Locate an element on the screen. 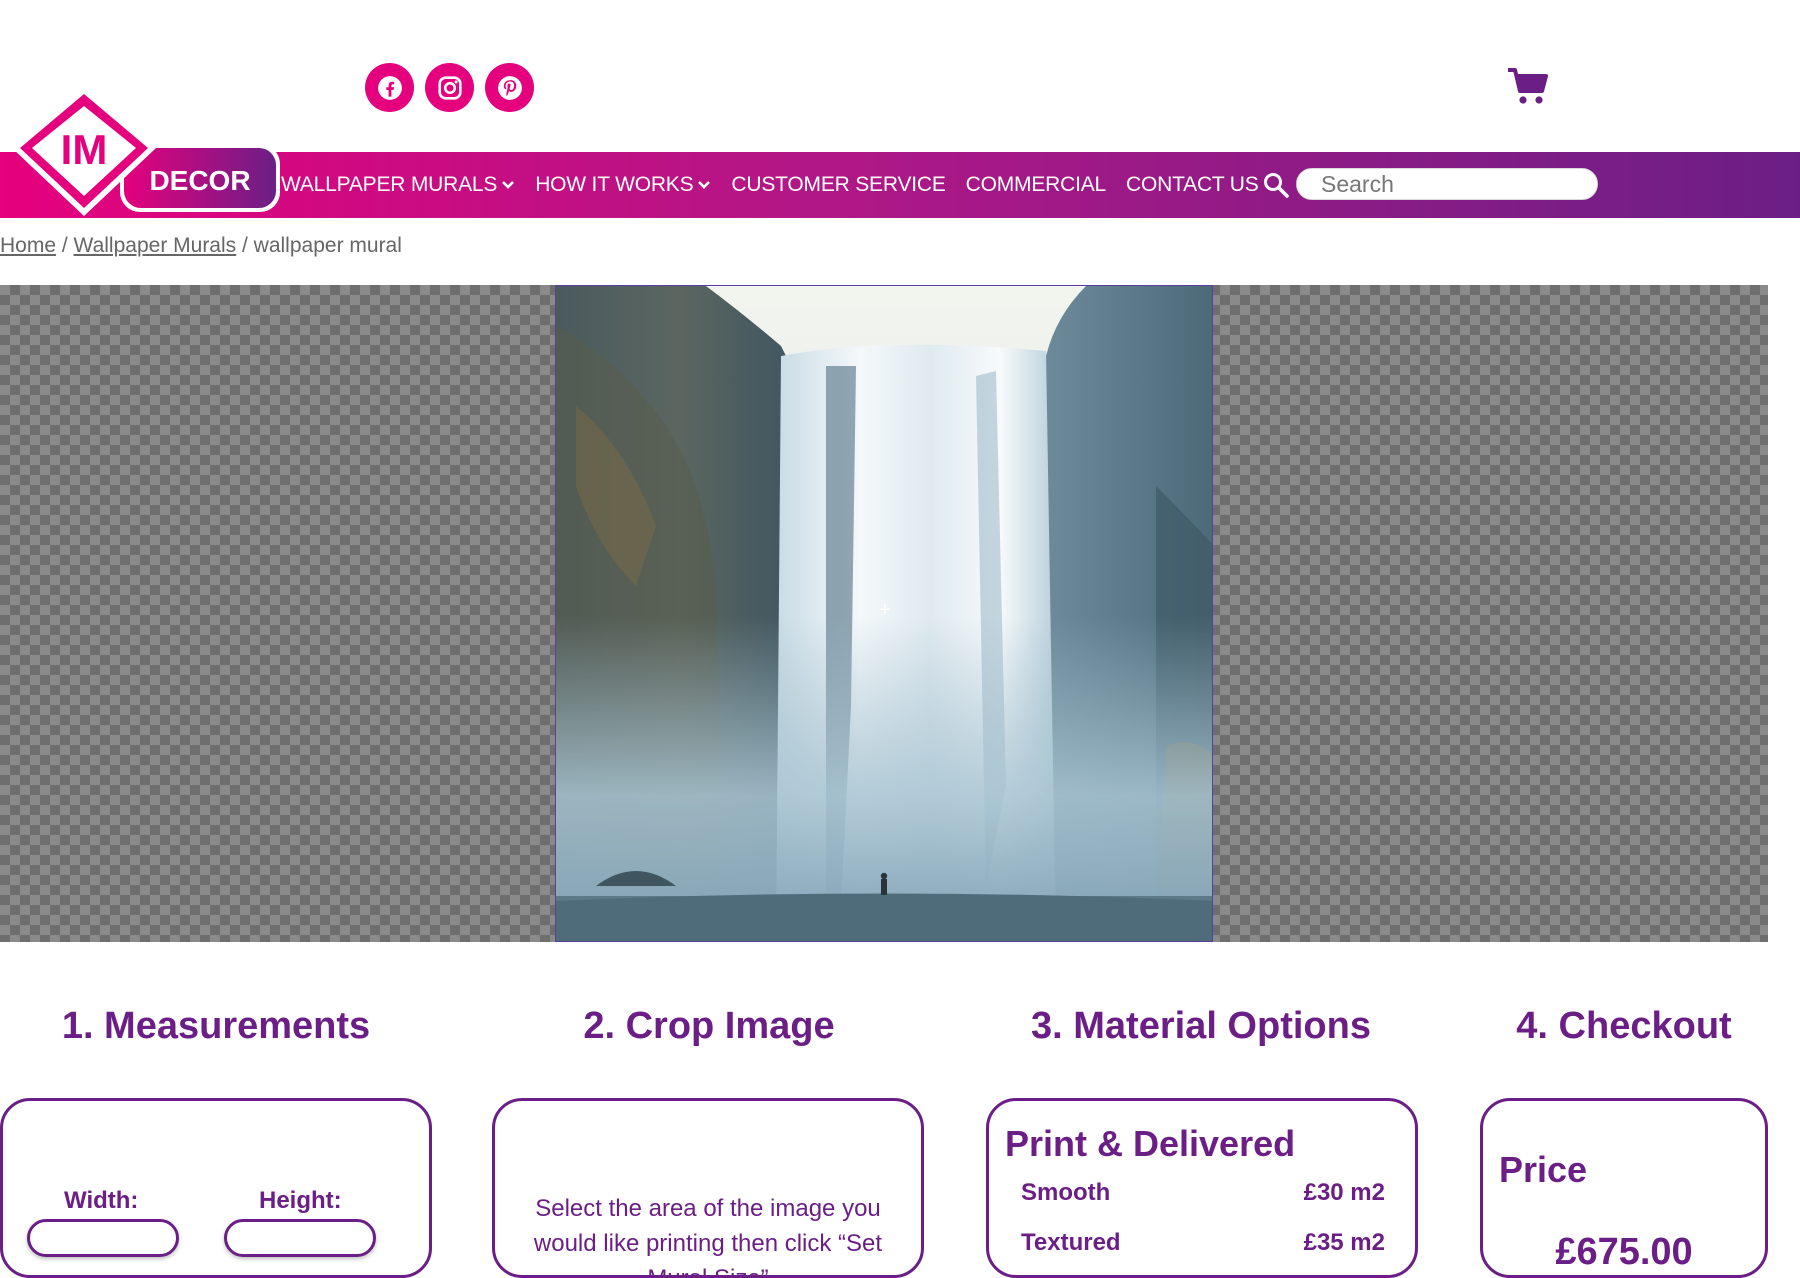  width-label: Width: is located at coordinates (101, 1200).